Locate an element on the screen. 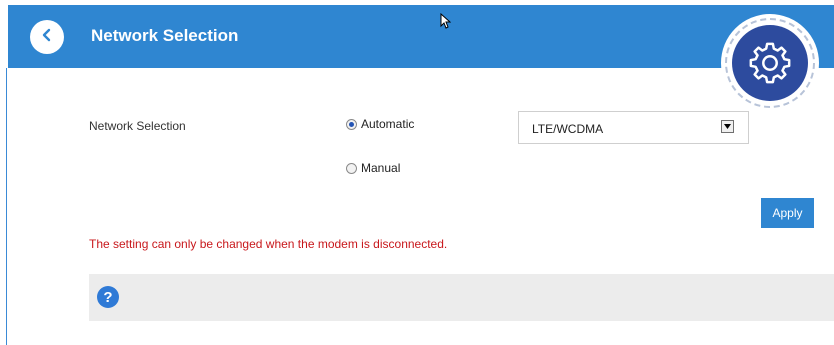  radio-automatic-button is located at coordinates (351, 124).